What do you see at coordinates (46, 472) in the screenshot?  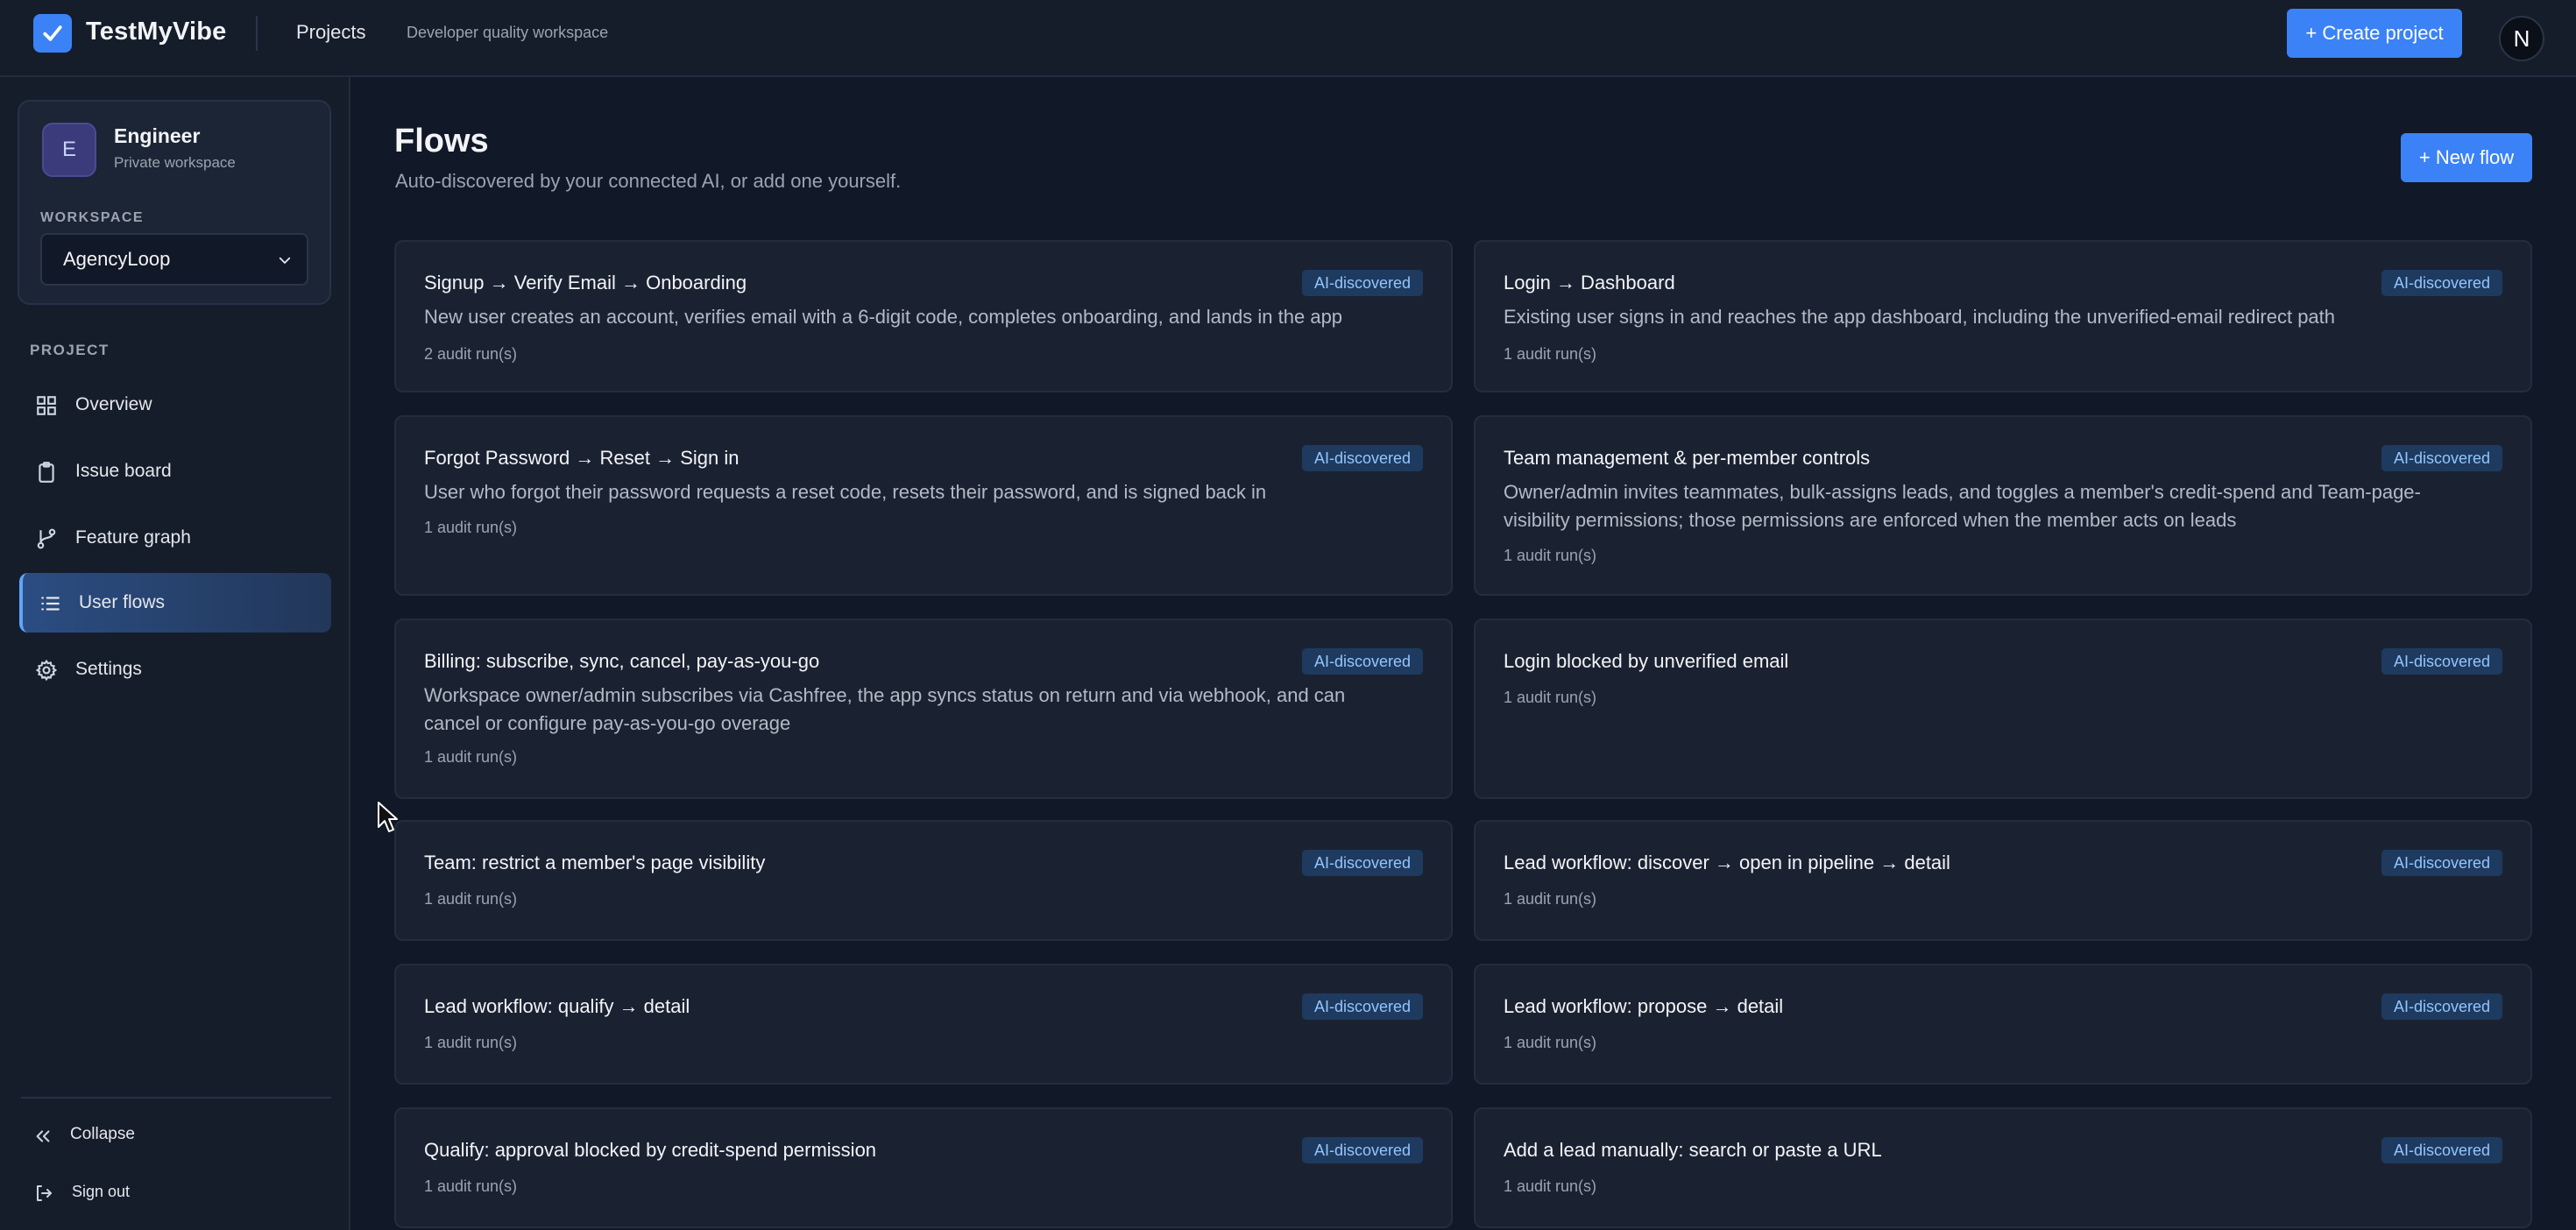 I see `clipboard-icon` at bounding box center [46, 472].